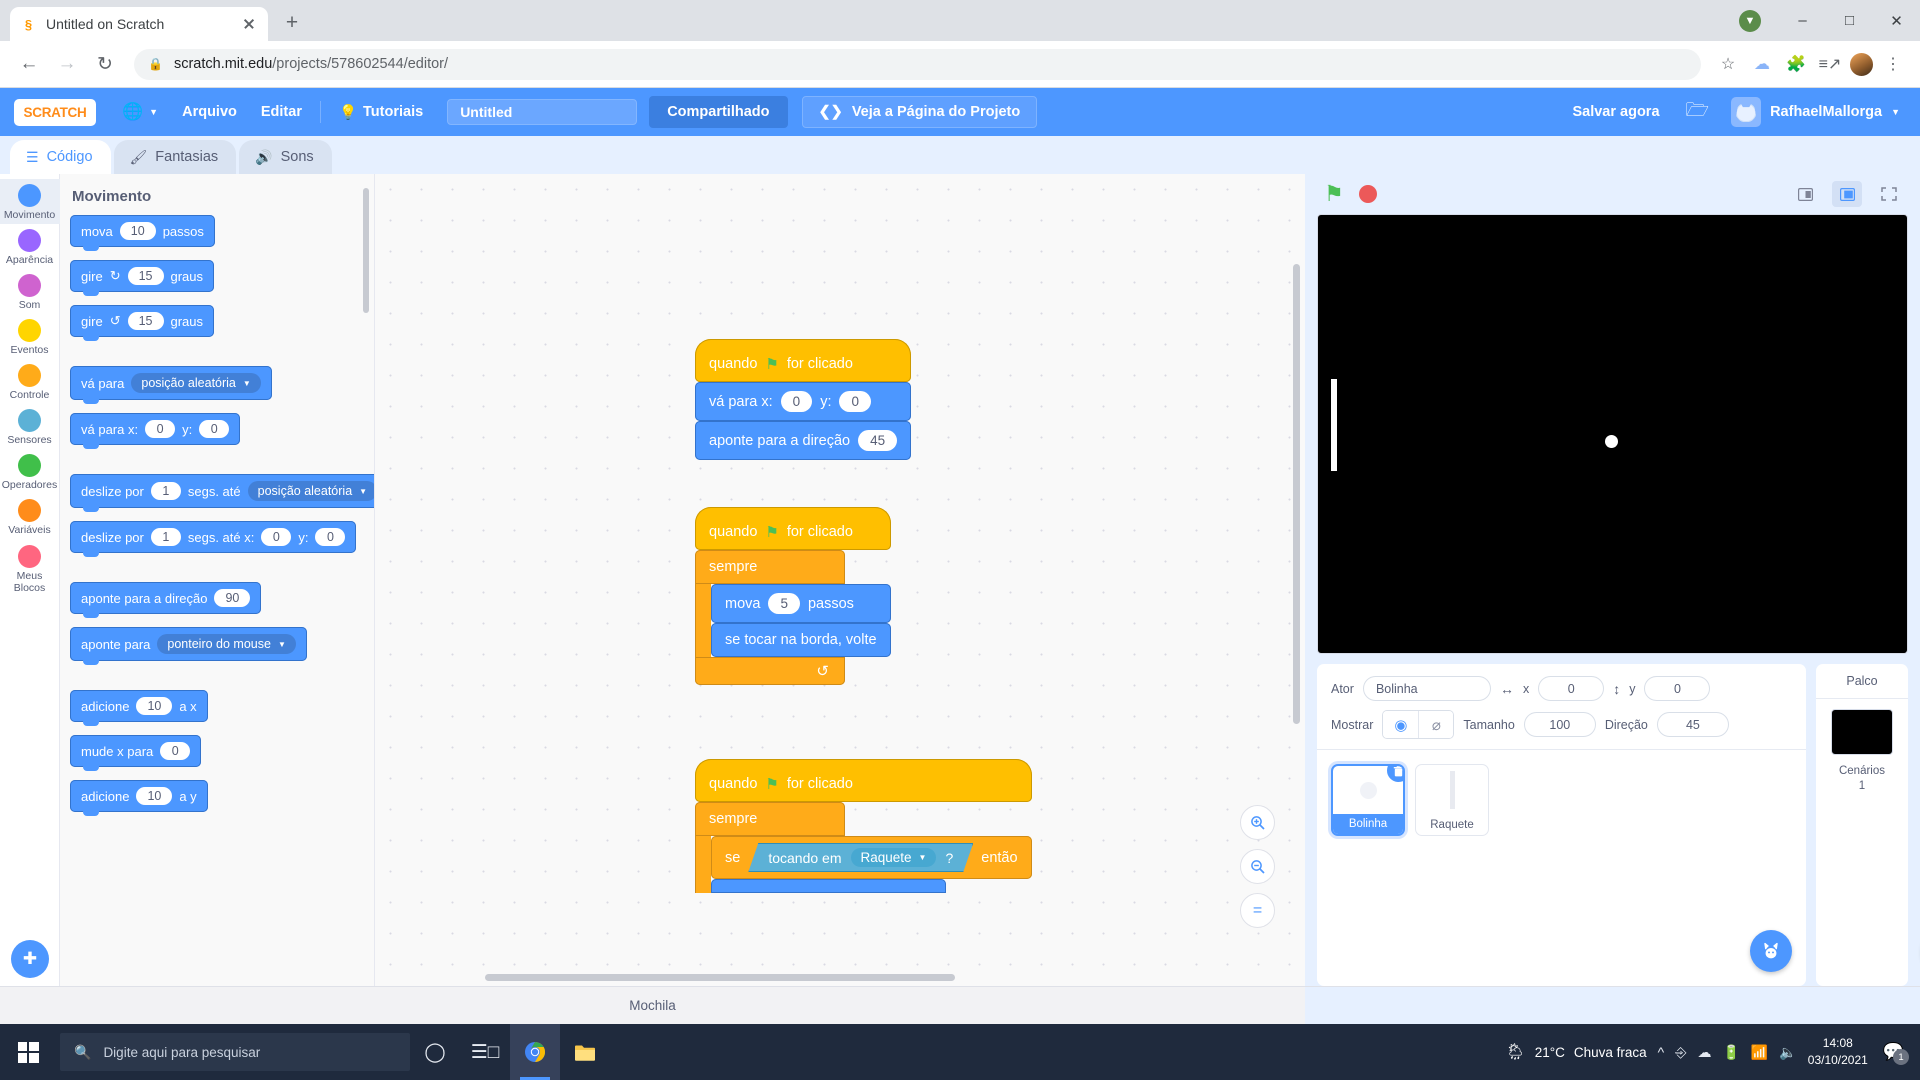 The width and height of the screenshot is (1920, 1080). What do you see at coordinates (1847, 194) in the screenshot?
I see `large-stage-button` at bounding box center [1847, 194].